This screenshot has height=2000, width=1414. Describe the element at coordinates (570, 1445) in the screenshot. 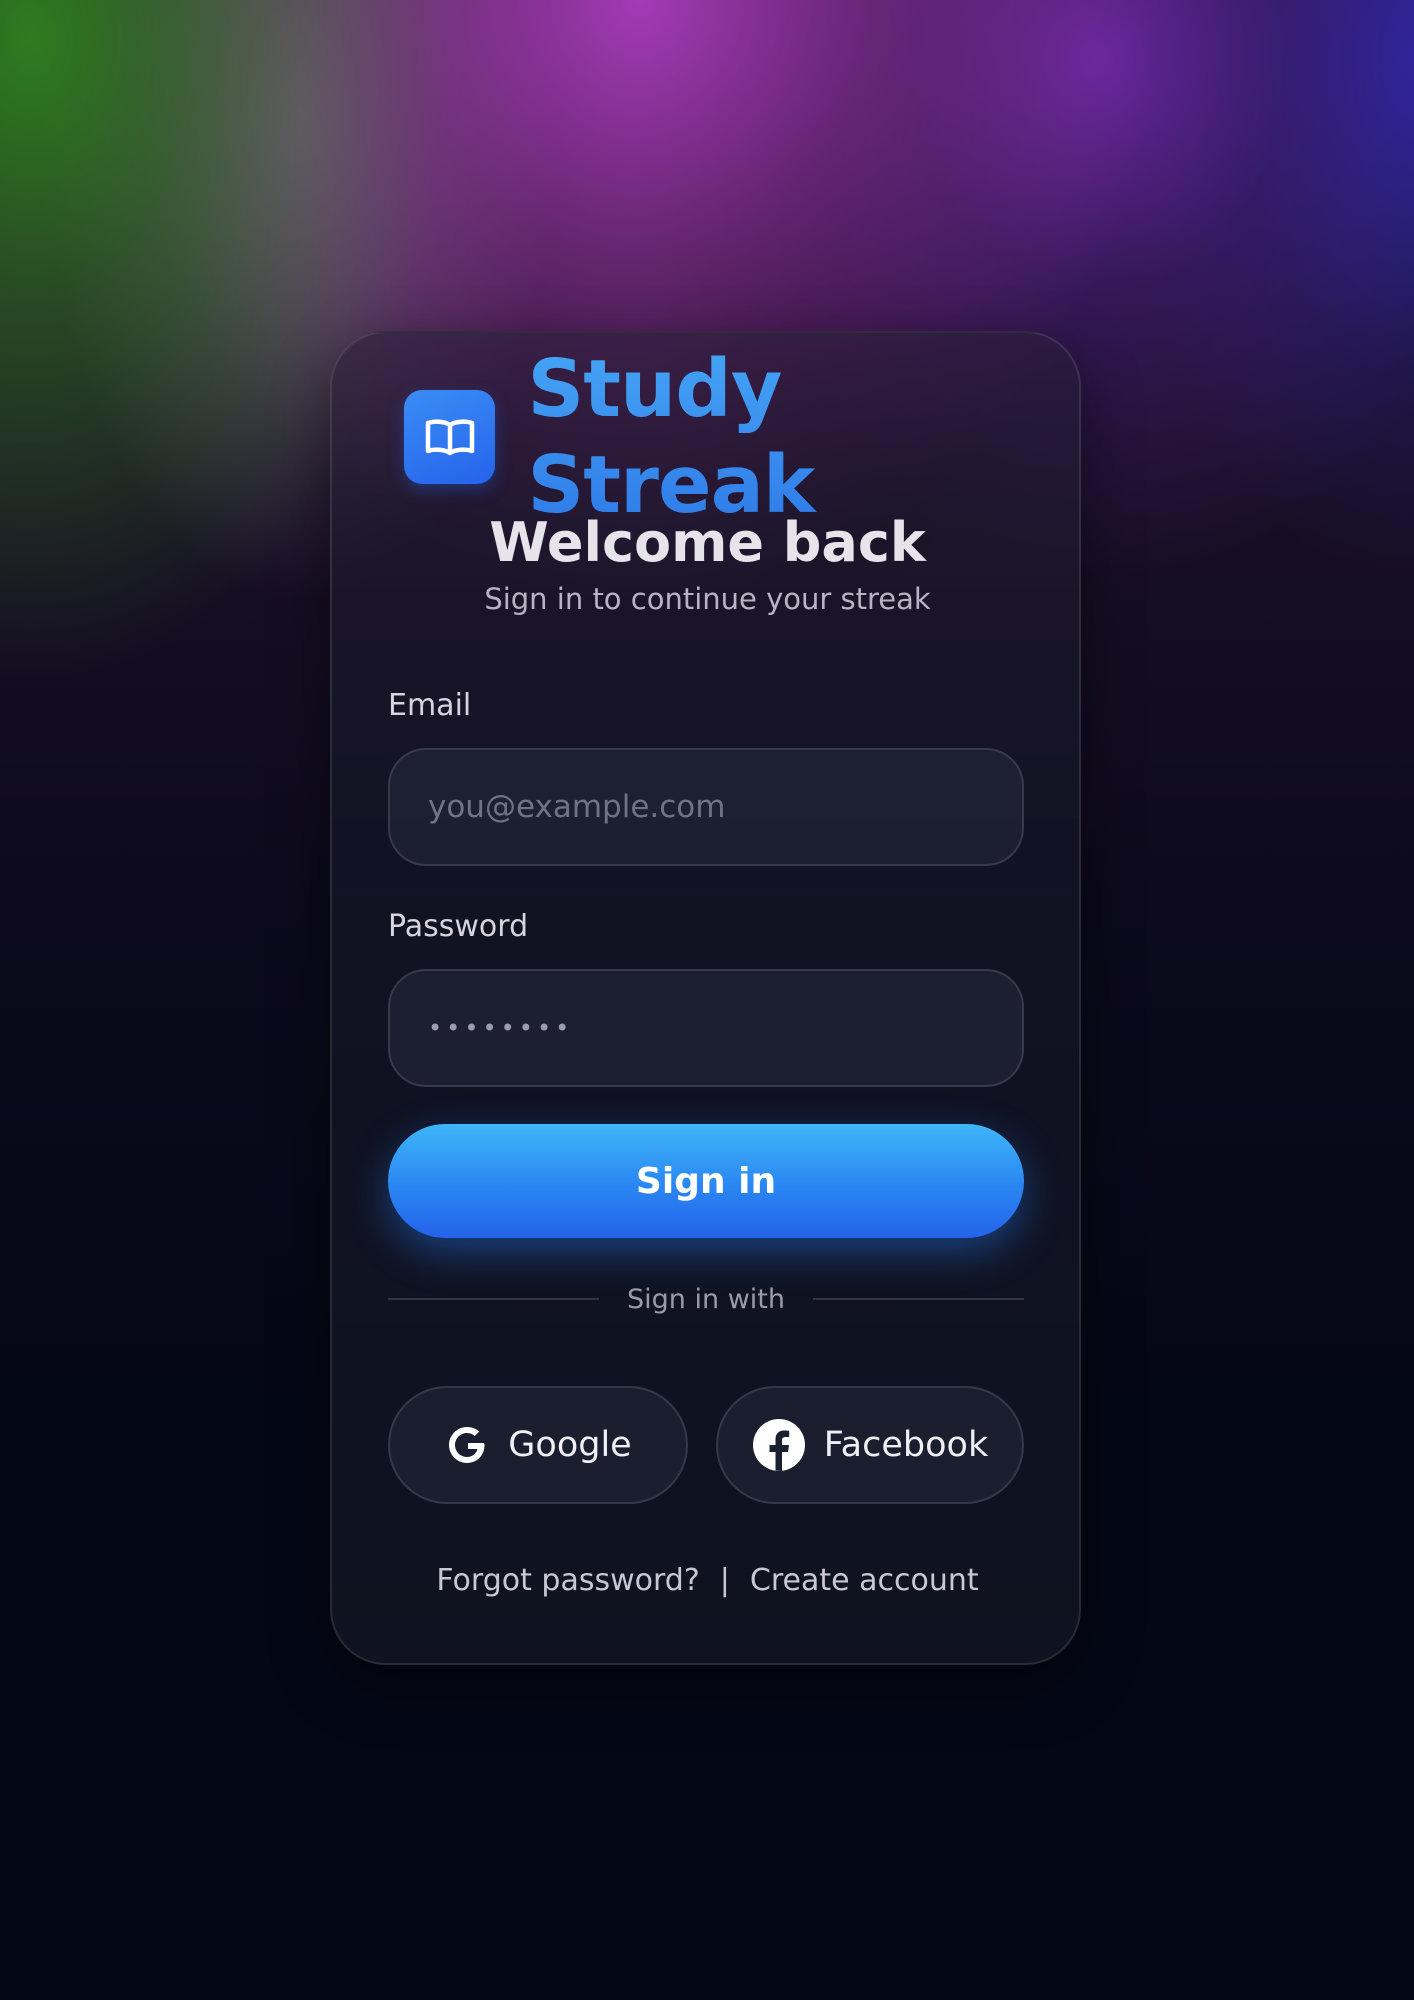

I see `google-label: Google` at that location.